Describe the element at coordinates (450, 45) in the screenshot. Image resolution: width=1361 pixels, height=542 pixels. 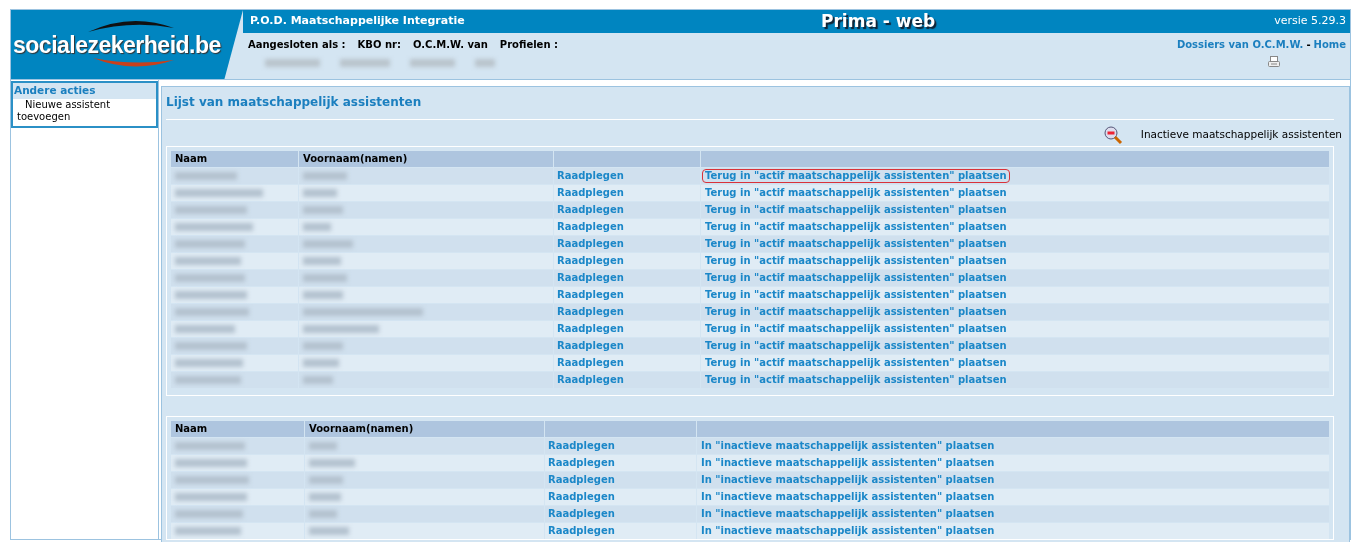
I see `info-label: O.C.M.W. van` at that location.